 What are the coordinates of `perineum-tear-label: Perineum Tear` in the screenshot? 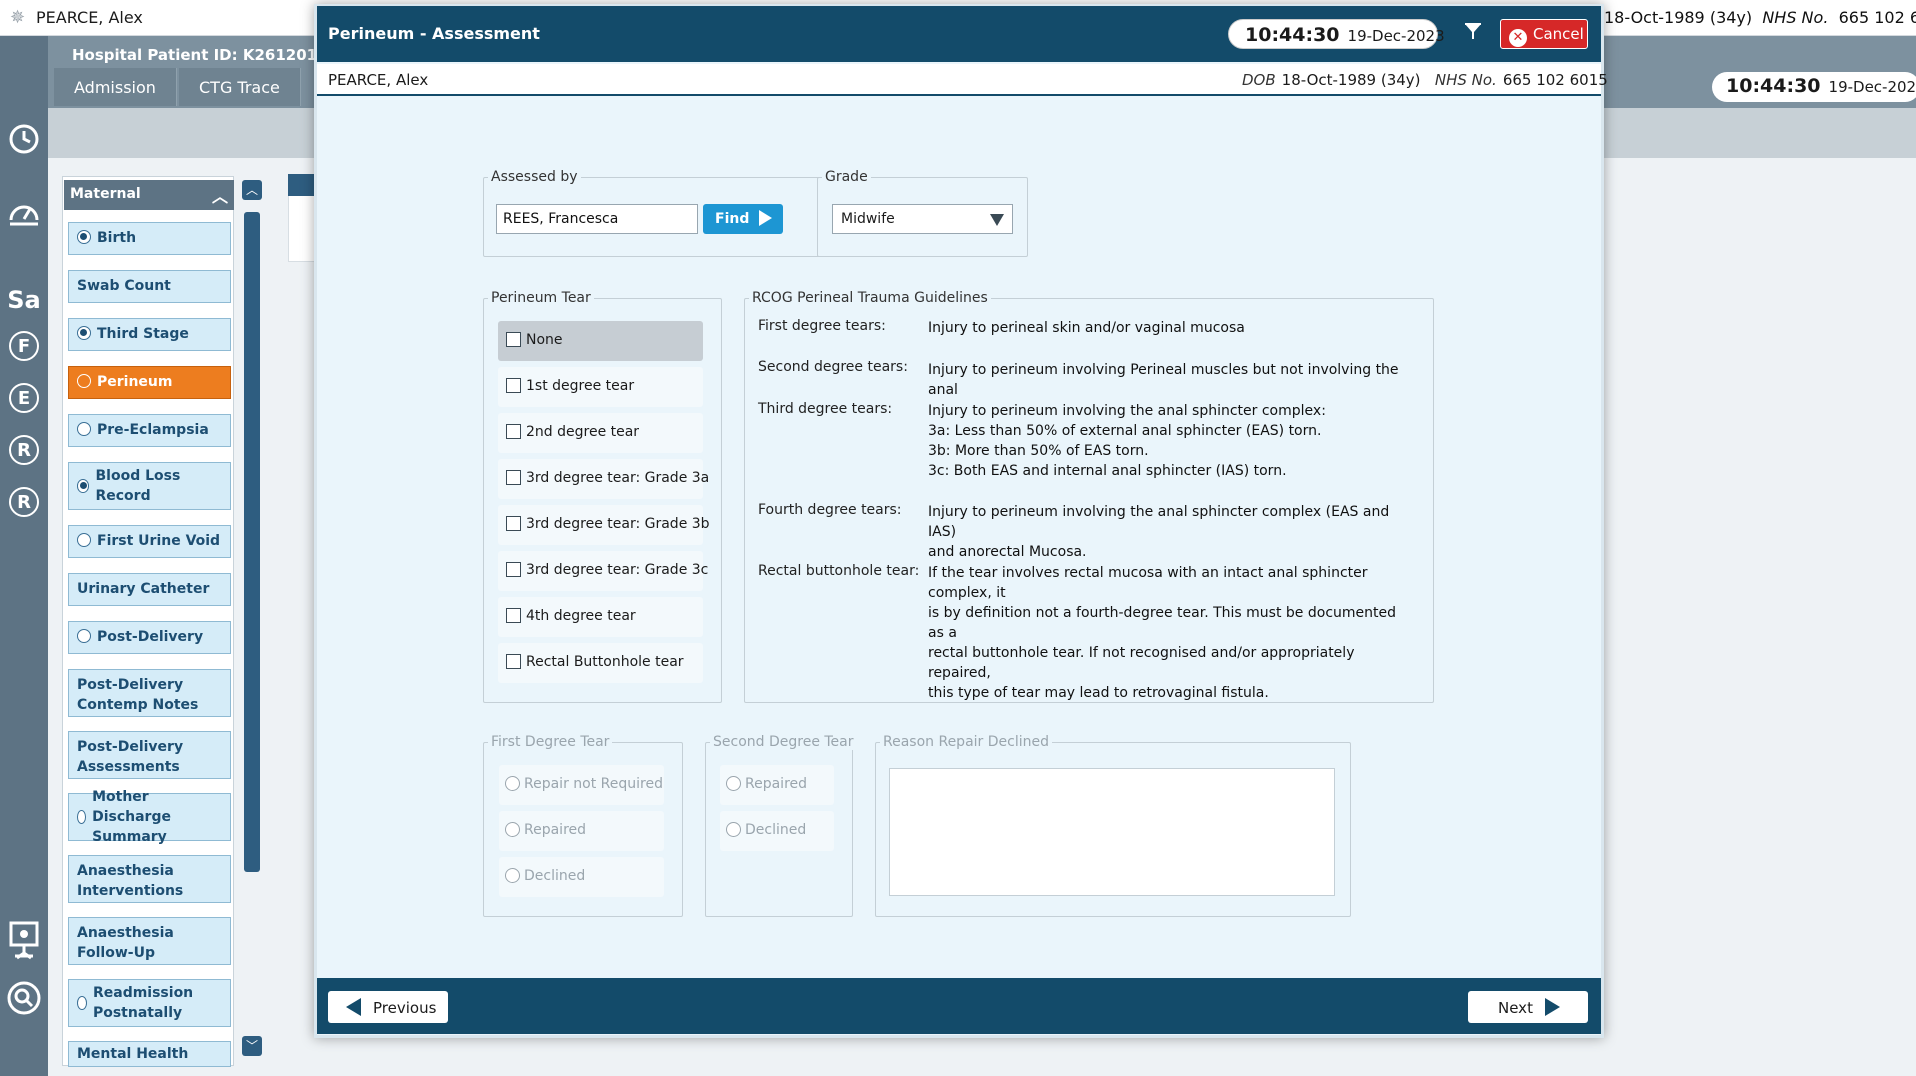 It's located at (541, 298).